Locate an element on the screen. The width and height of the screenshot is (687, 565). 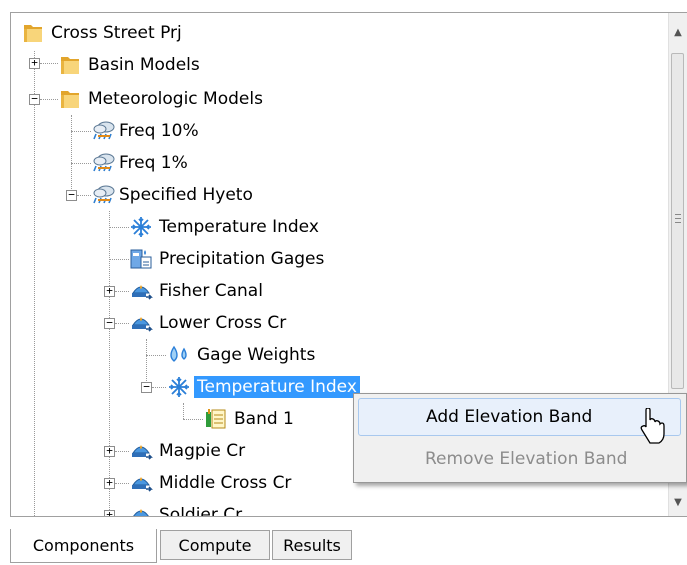
tree-item-label: Specified Hyeto is located at coordinates (186, 195).